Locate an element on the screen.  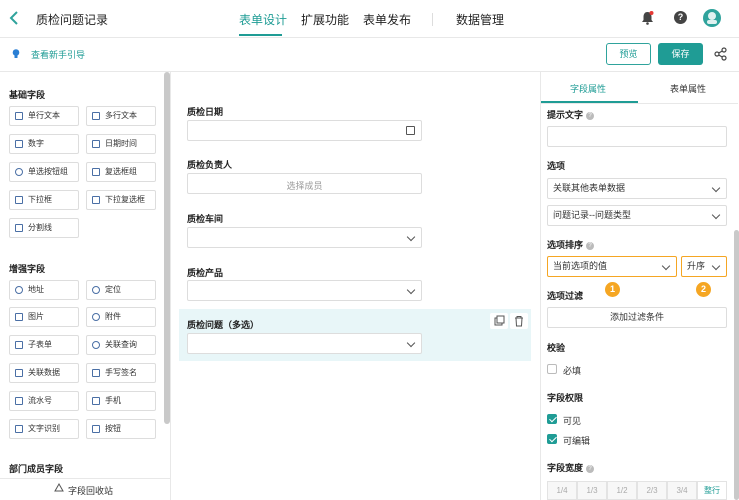
onboarding-guide-link: 查看新手引导 is located at coordinates (58, 54).